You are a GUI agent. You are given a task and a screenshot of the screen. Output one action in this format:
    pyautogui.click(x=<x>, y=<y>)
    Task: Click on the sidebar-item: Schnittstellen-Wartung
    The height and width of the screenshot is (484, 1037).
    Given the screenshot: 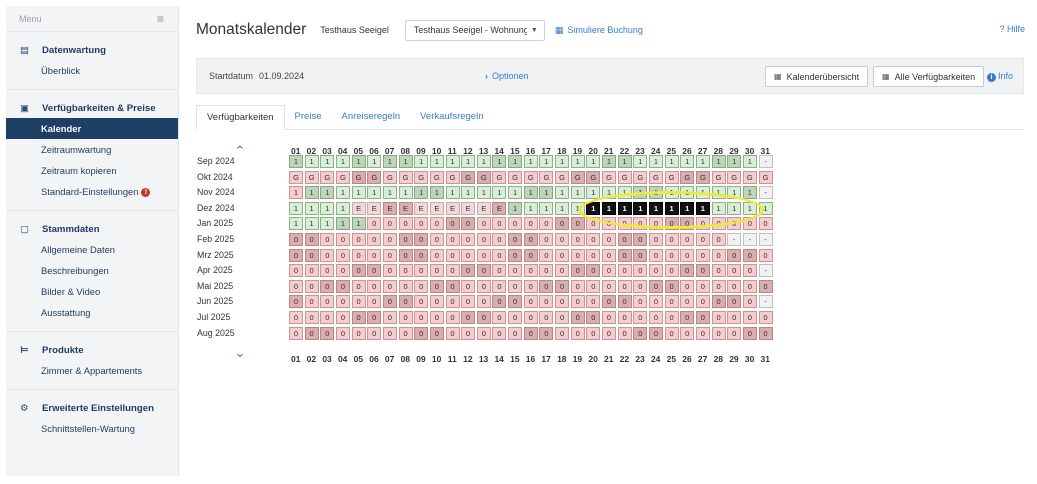 What is the action you would take?
    pyautogui.click(x=92, y=428)
    